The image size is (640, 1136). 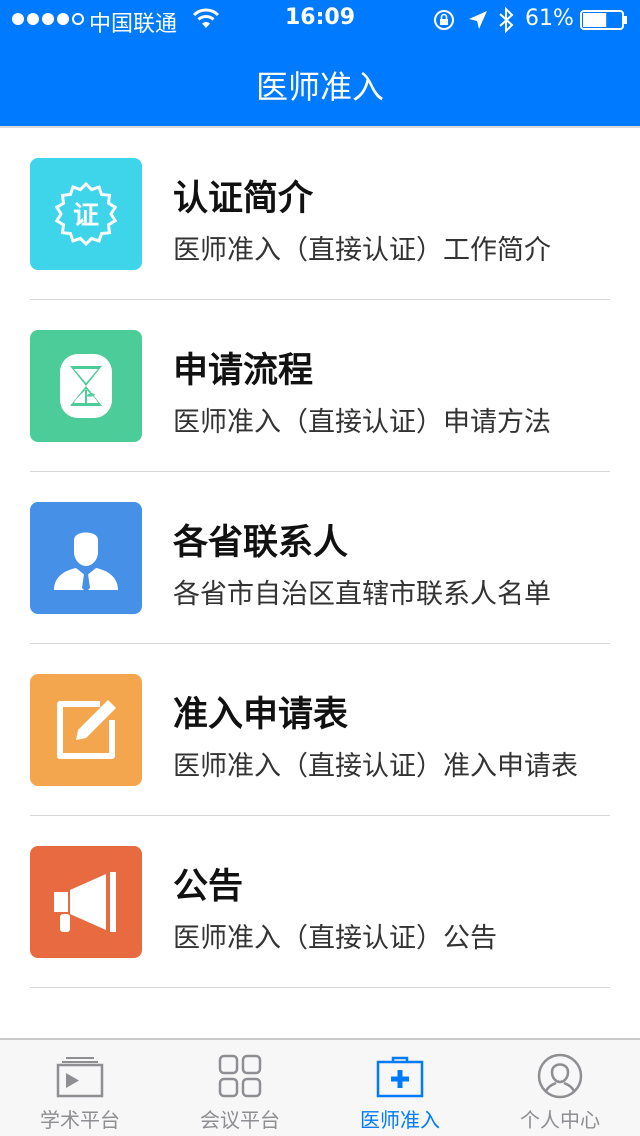 What do you see at coordinates (319, 87) in the screenshot?
I see `page-title: 医师准入` at bounding box center [319, 87].